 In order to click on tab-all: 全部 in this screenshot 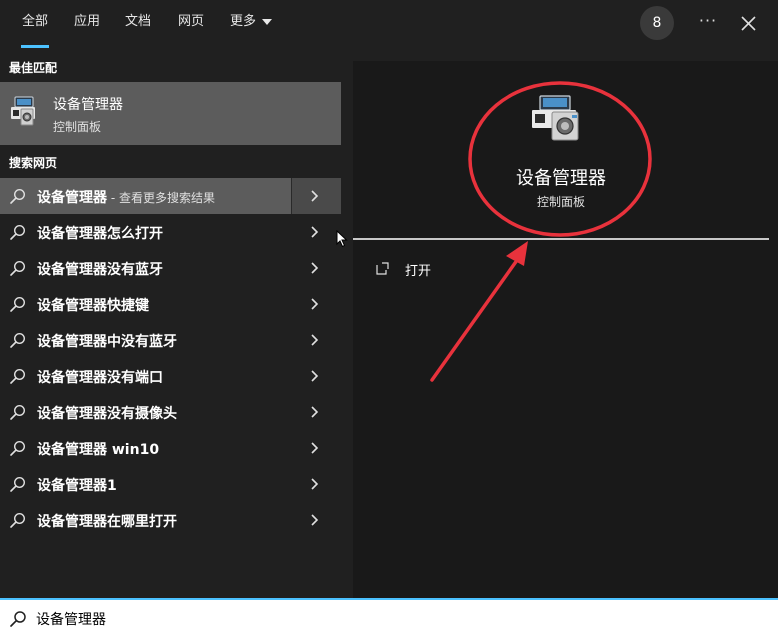, I will do `click(35, 24)`.